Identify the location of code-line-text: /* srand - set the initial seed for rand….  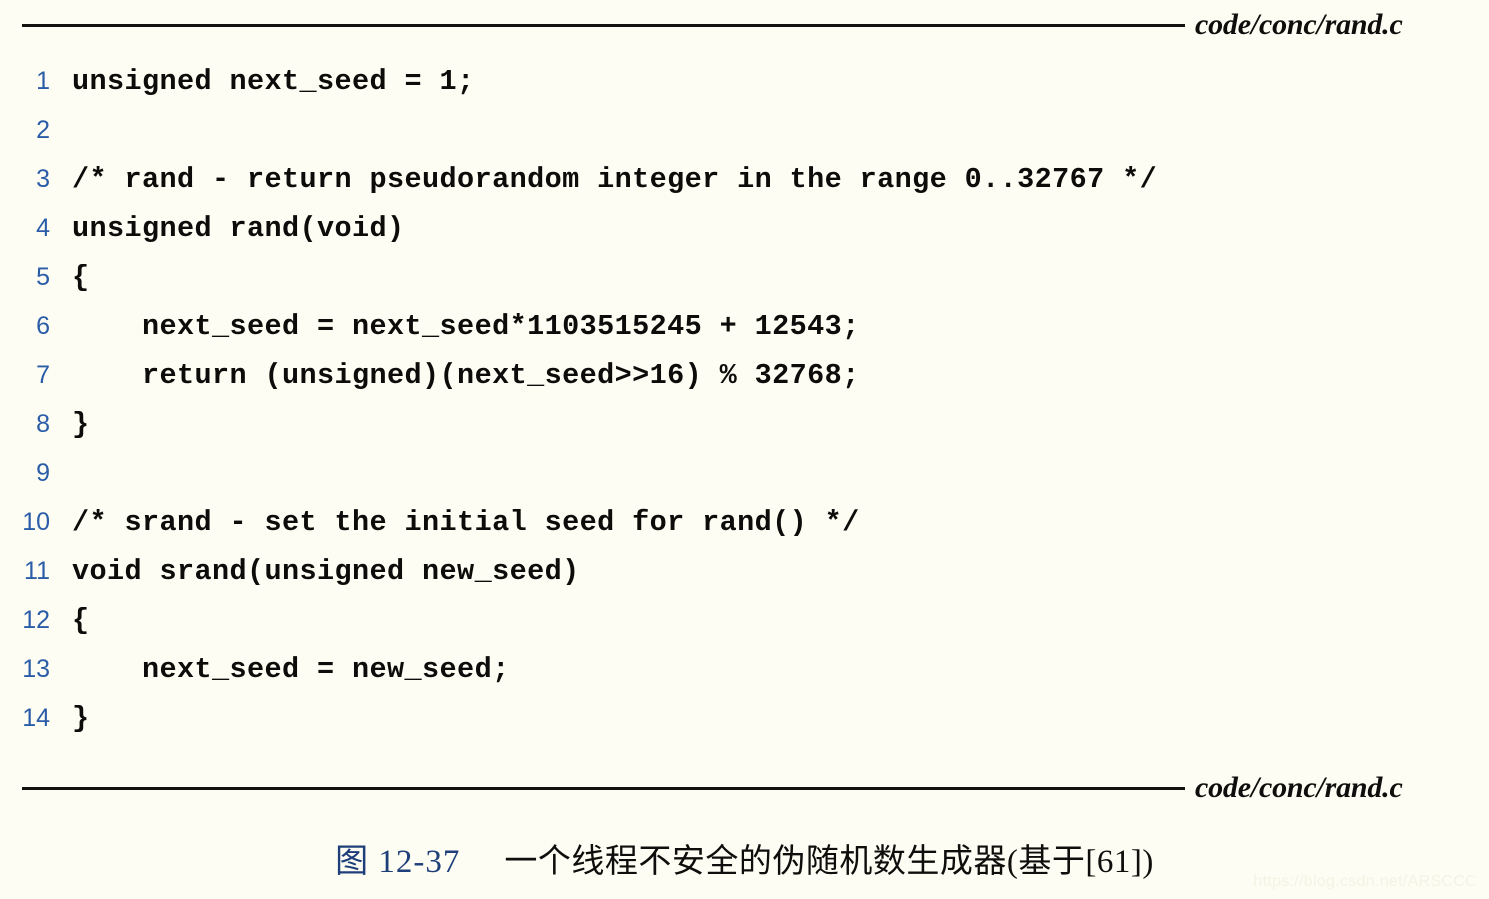
(466, 522).